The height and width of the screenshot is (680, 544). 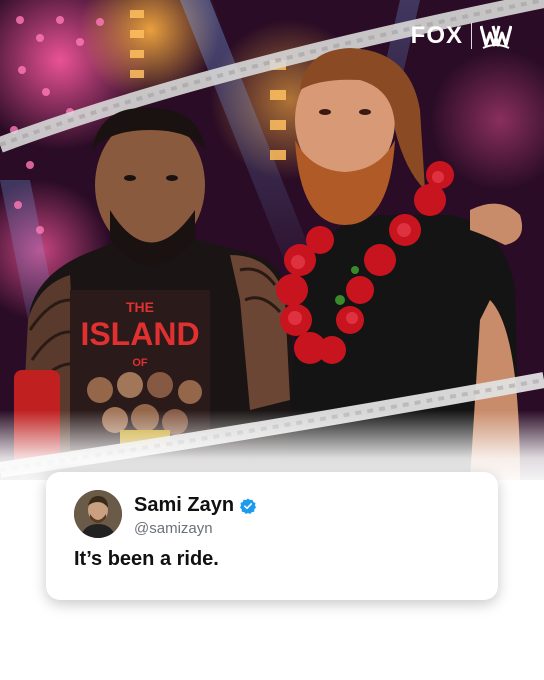 I want to click on shirt-text-of: OF, so click(x=140, y=363).